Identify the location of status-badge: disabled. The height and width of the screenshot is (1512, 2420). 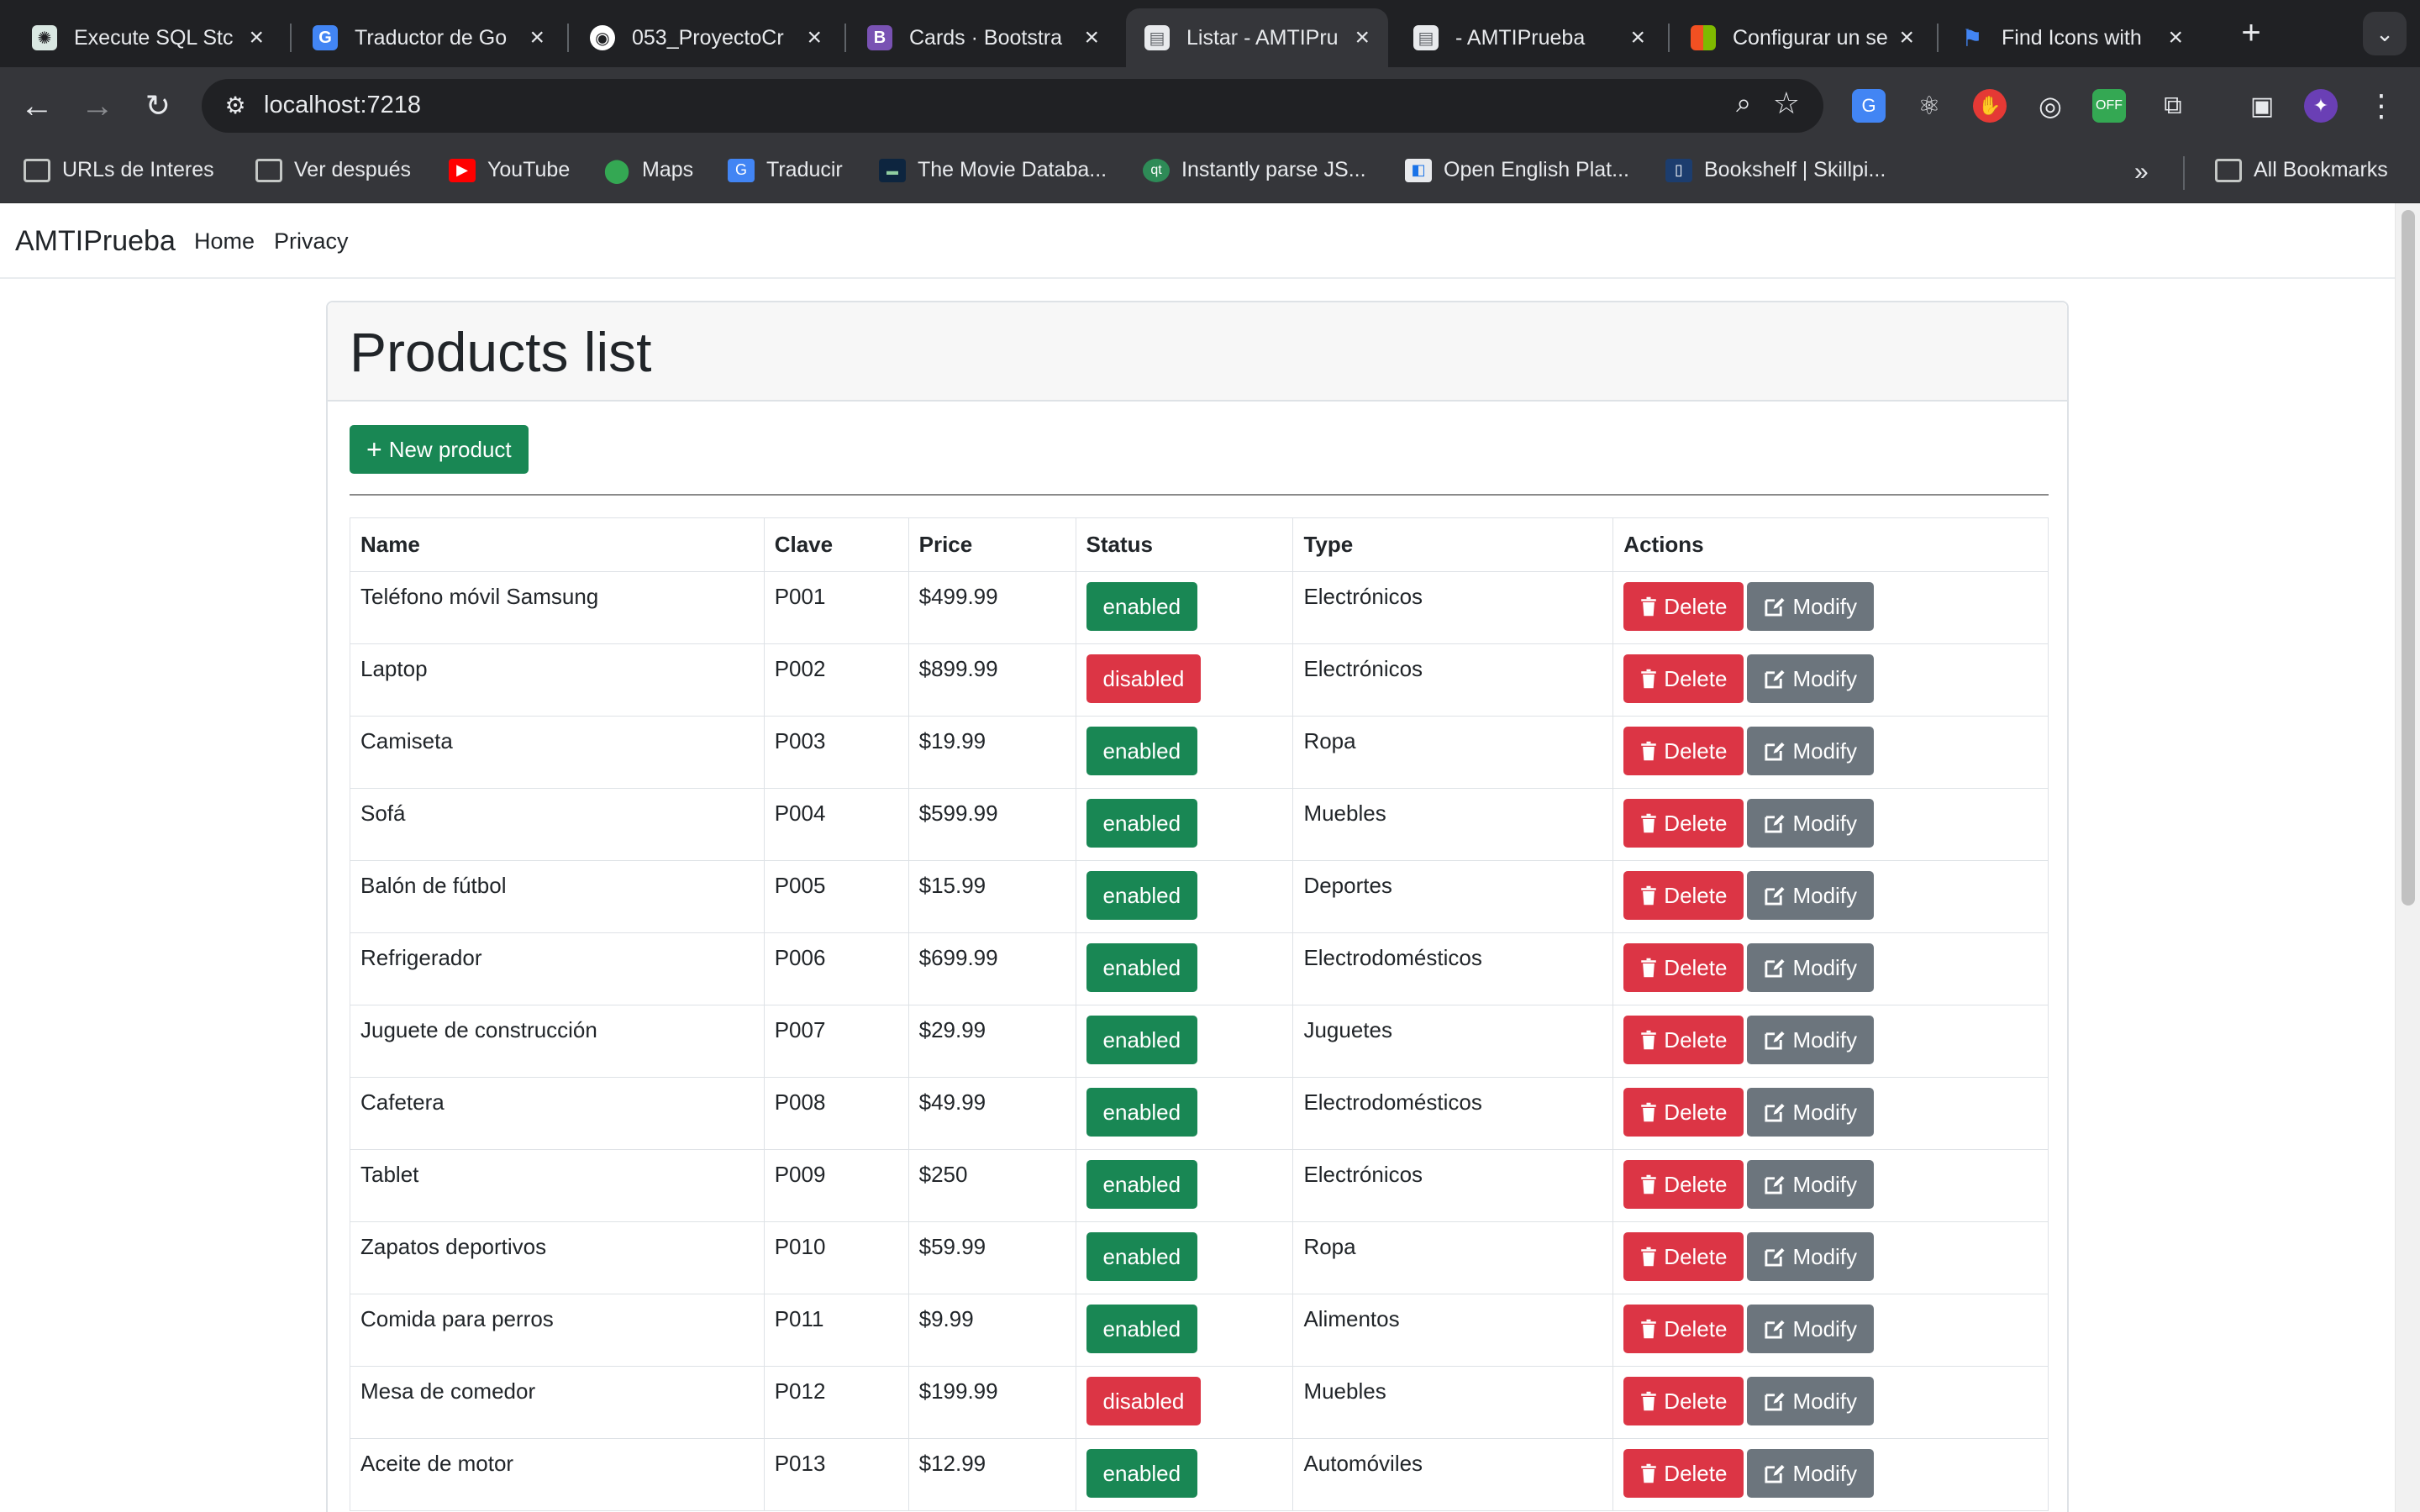
(1144, 1401).